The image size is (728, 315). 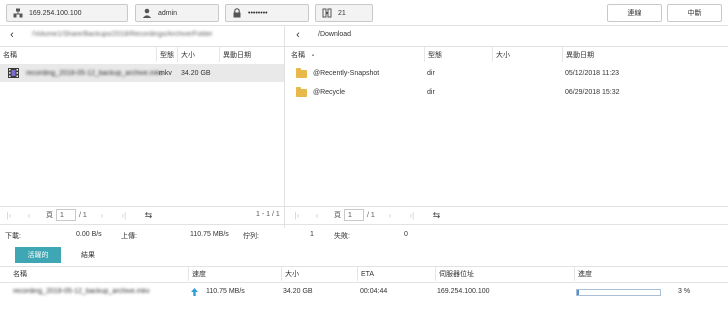 I want to click on password-field: ••••••••, so click(x=267, y=13).